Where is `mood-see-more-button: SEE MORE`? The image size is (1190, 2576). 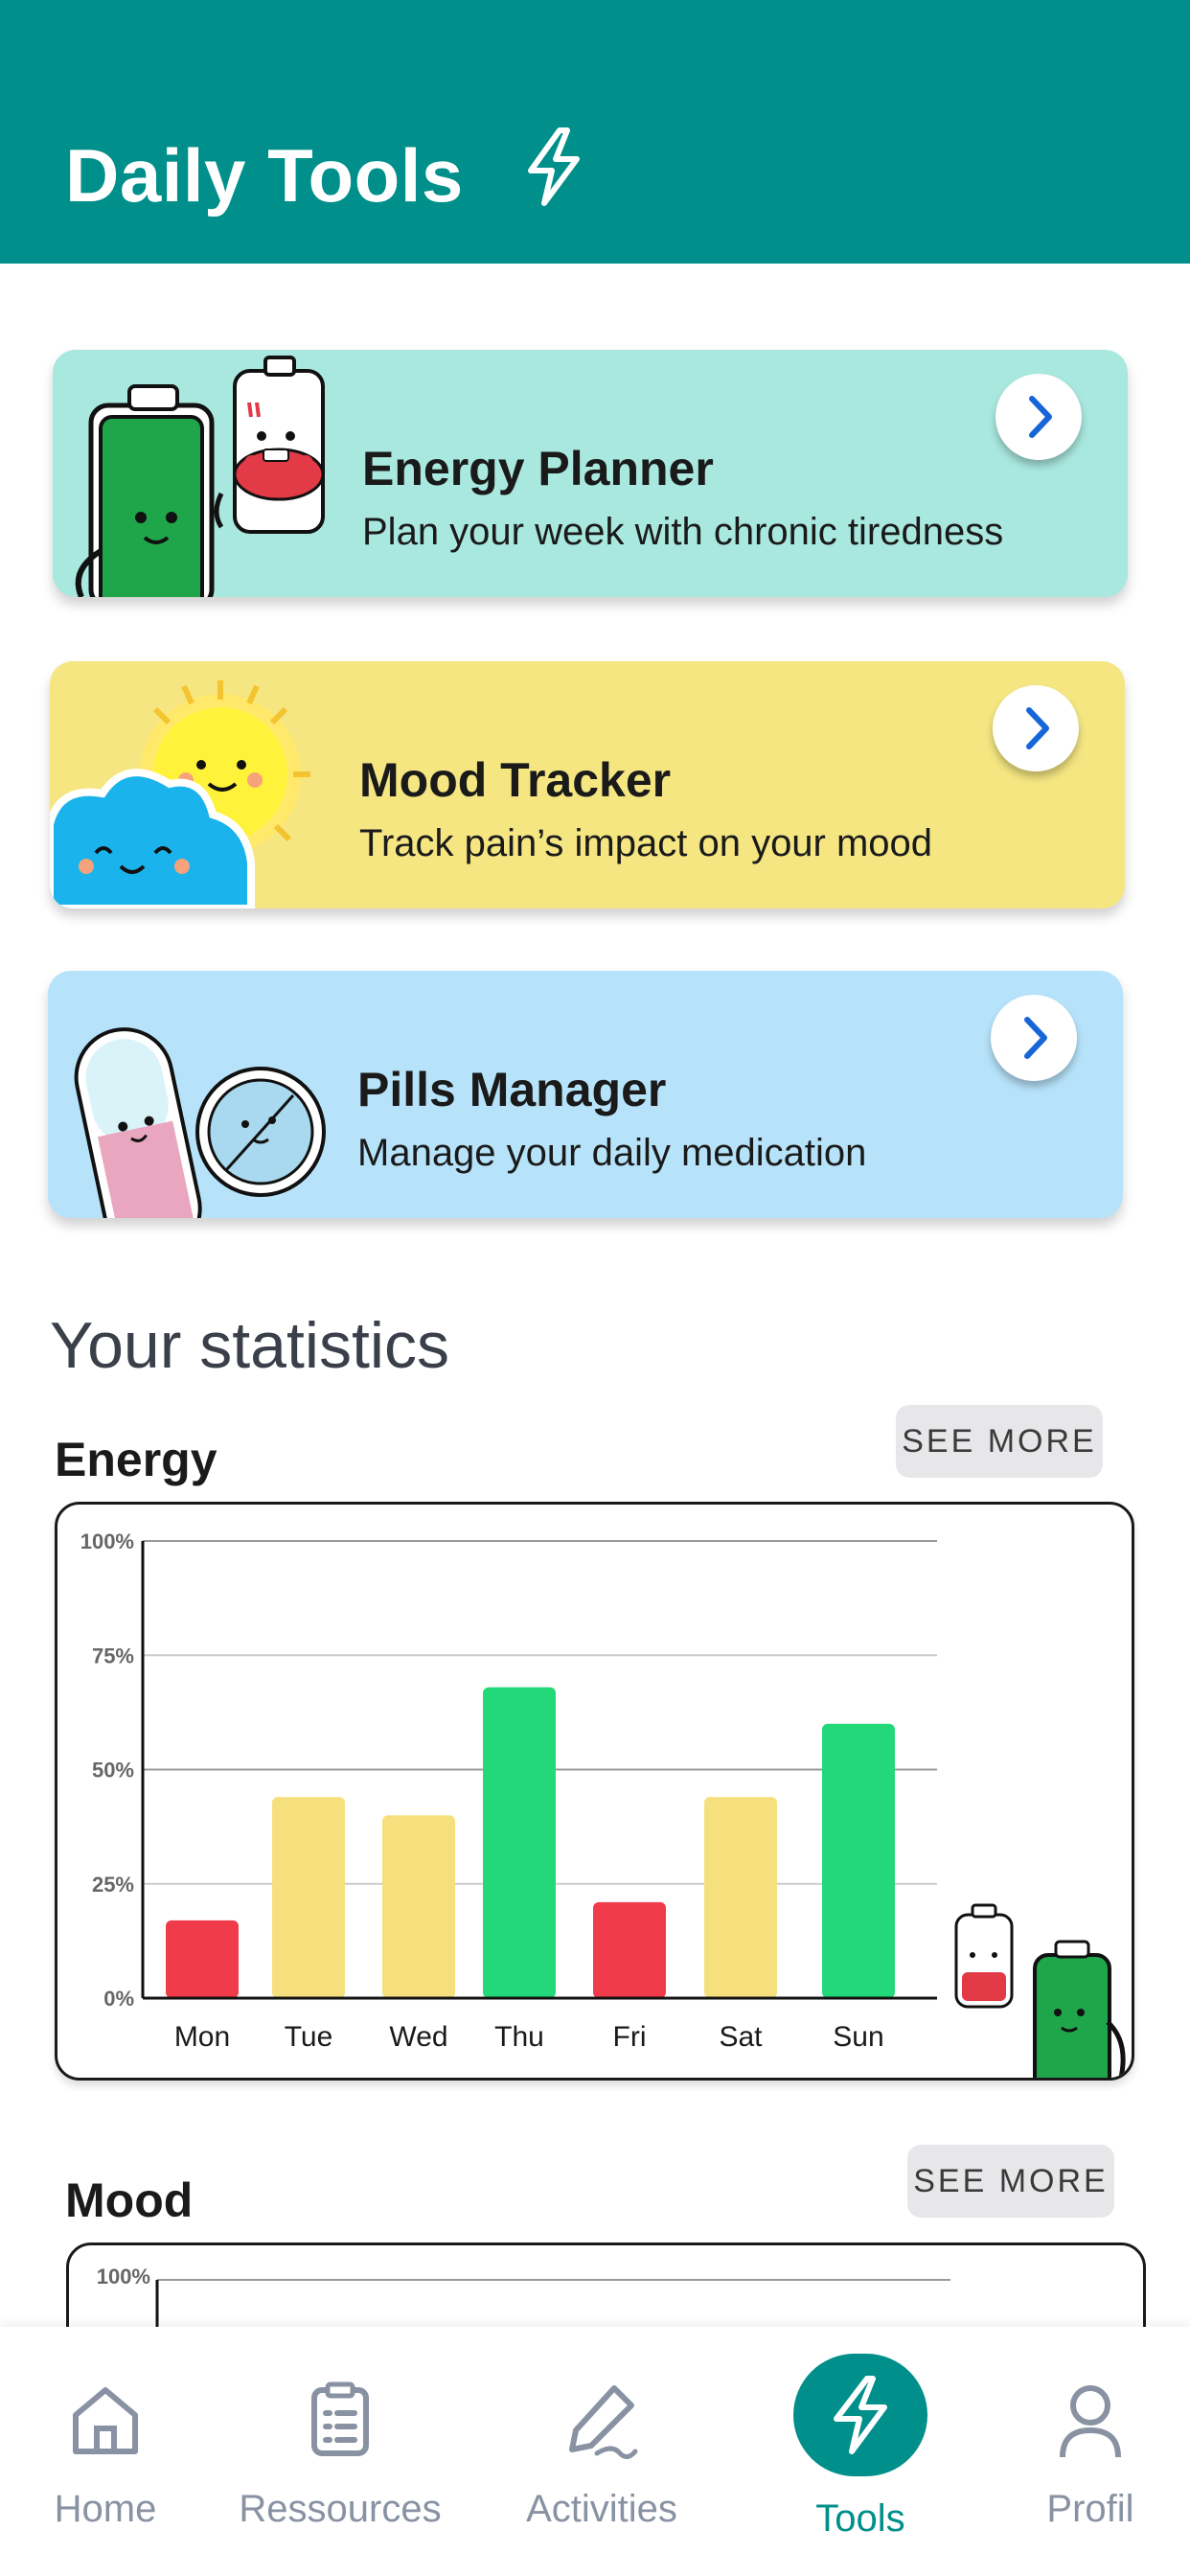 mood-see-more-button: SEE MORE is located at coordinates (1011, 2181).